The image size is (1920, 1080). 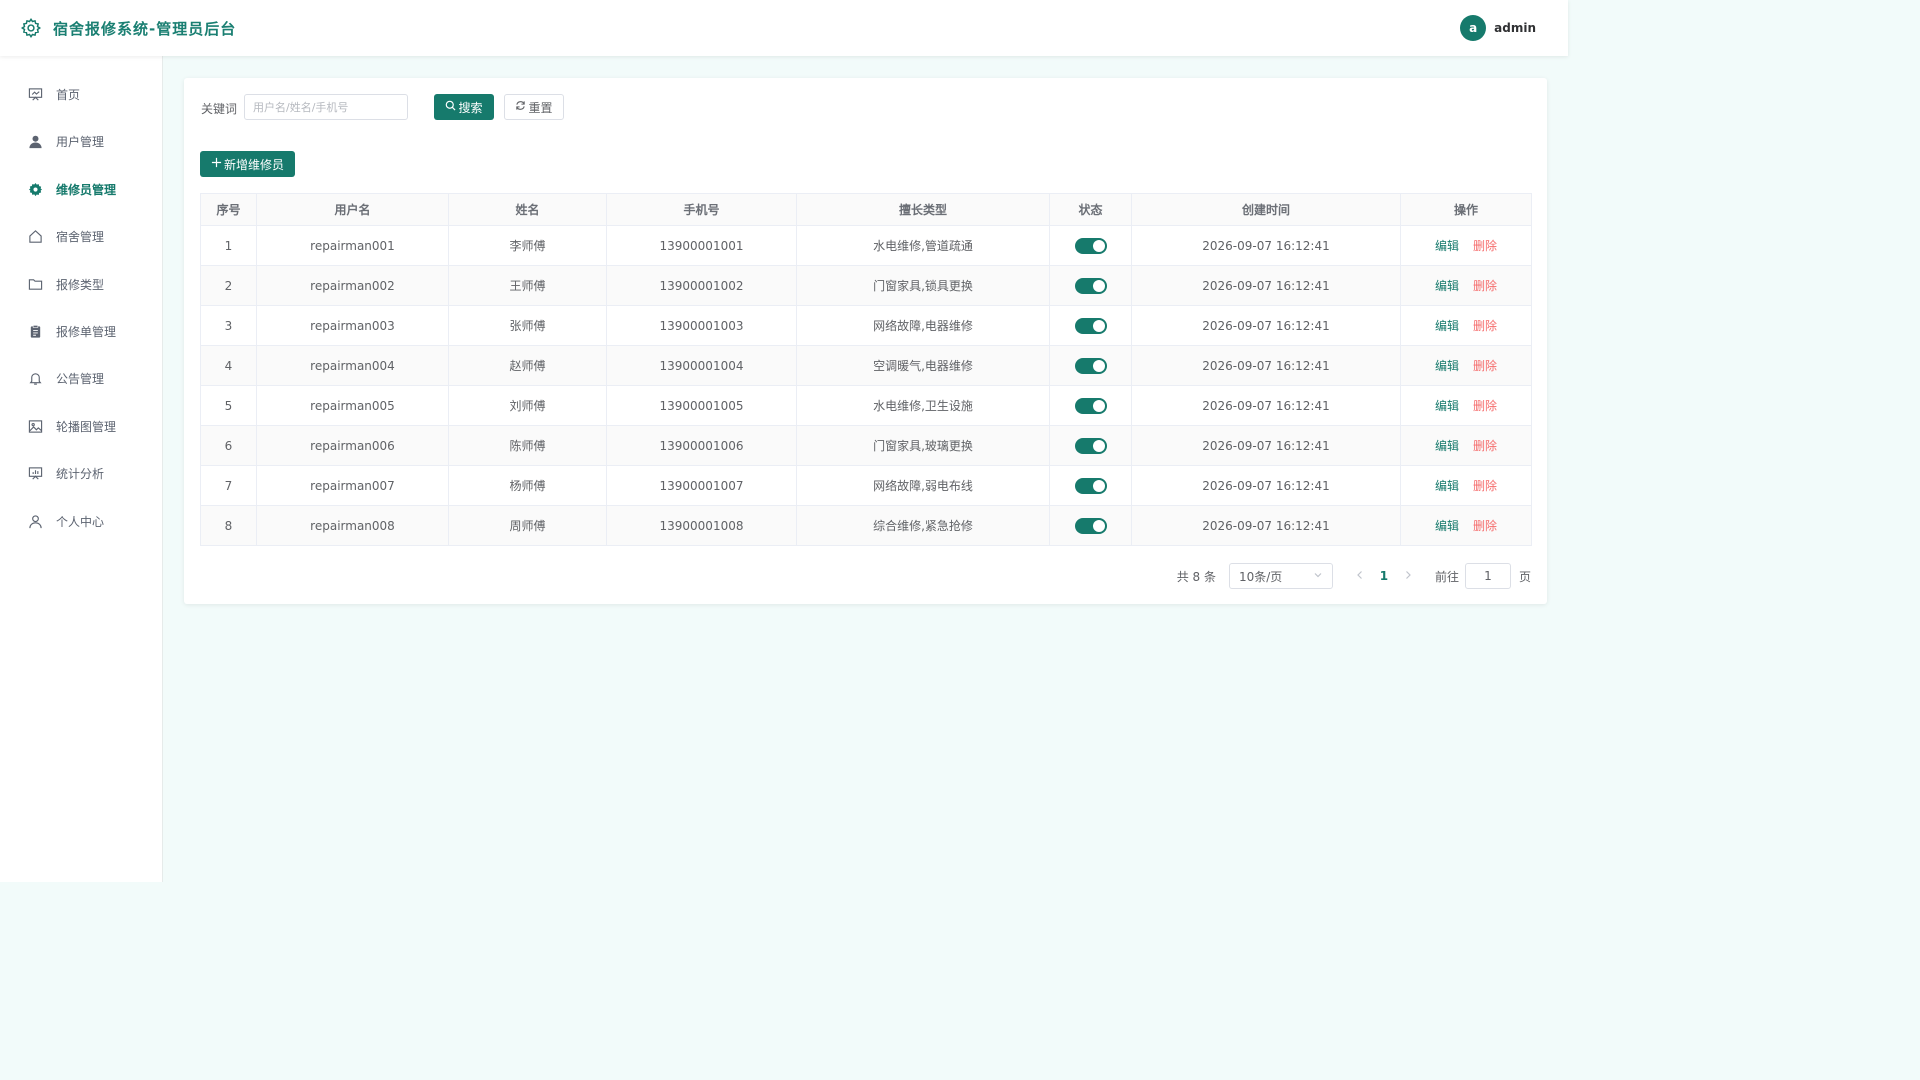 I want to click on sidebar-item-label: 报修类型, so click(x=80, y=284).